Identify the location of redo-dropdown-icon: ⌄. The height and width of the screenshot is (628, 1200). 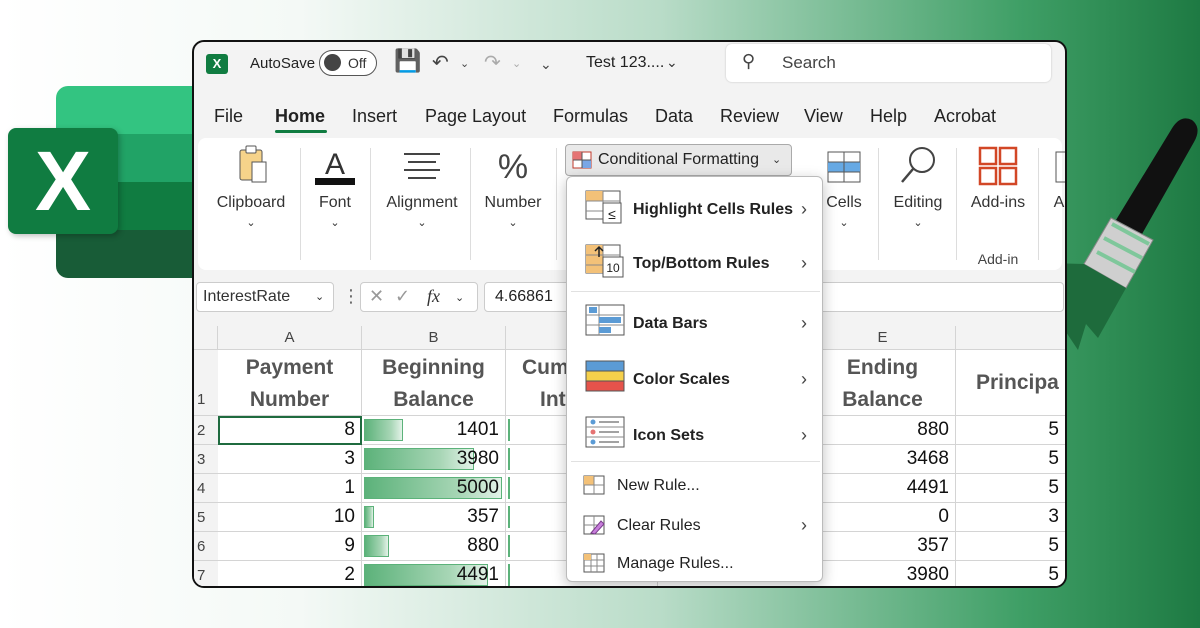
(516, 63).